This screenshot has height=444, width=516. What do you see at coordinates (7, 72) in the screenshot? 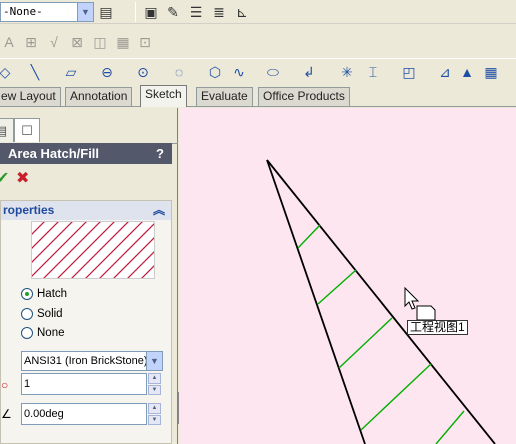
I see `smart-dimension-icon: ◇` at bounding box center [7, 72].